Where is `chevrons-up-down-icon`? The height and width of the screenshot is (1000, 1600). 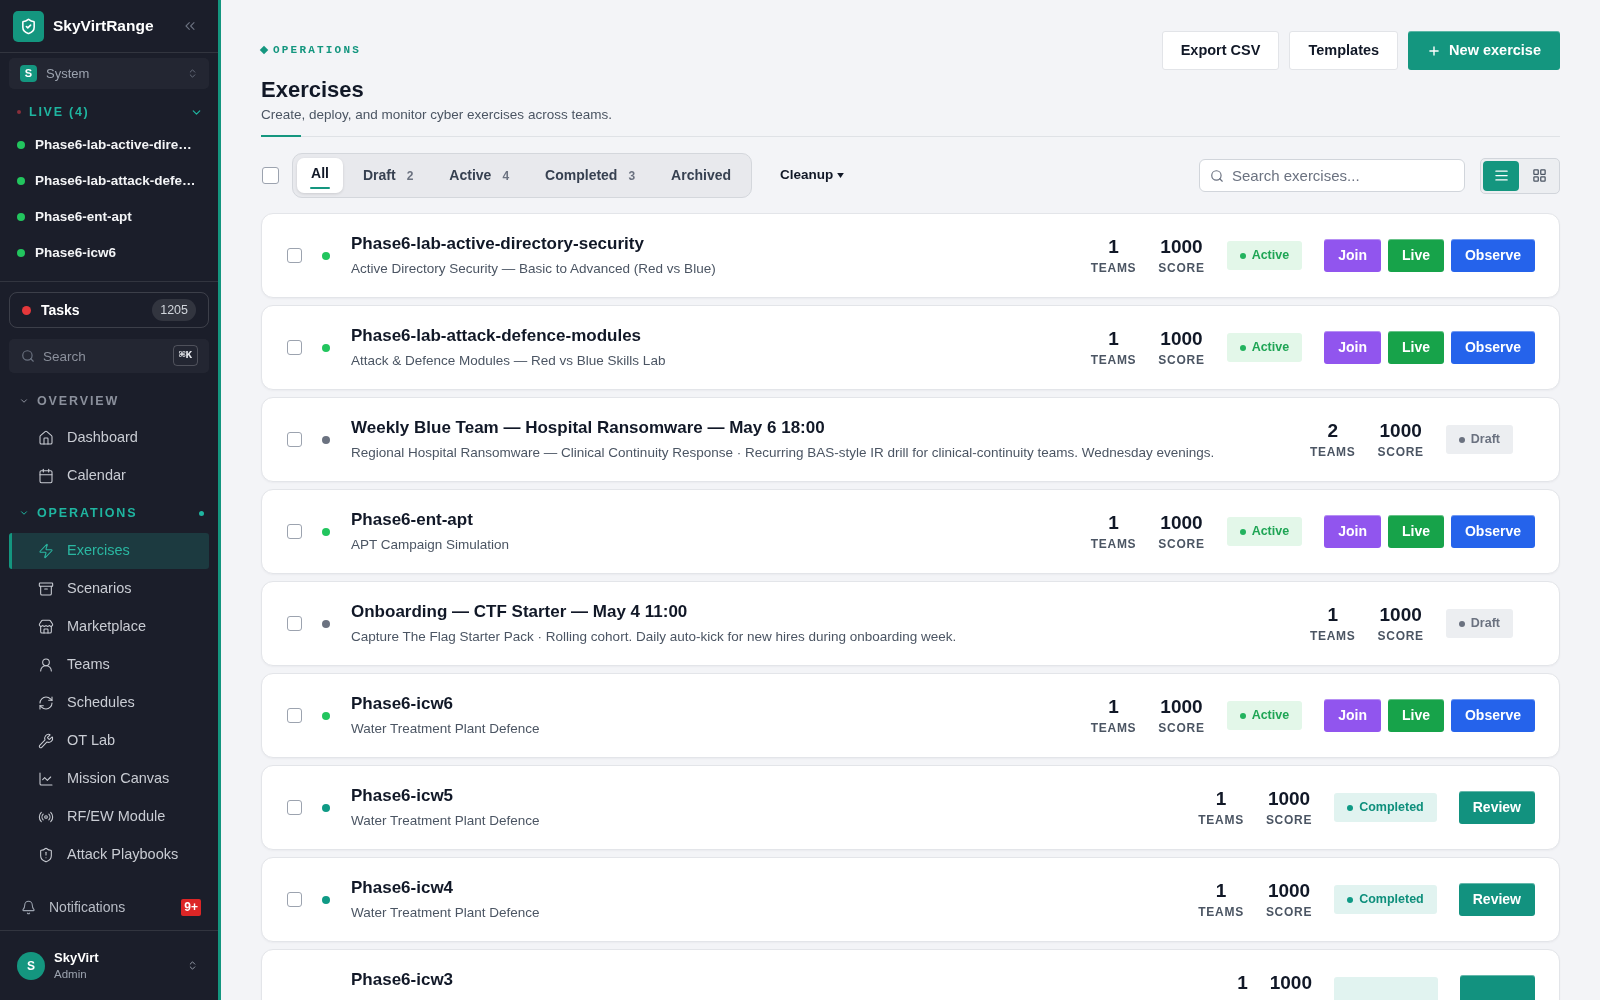 chevrons-up-down-icon is located at coordinates (192, 73).